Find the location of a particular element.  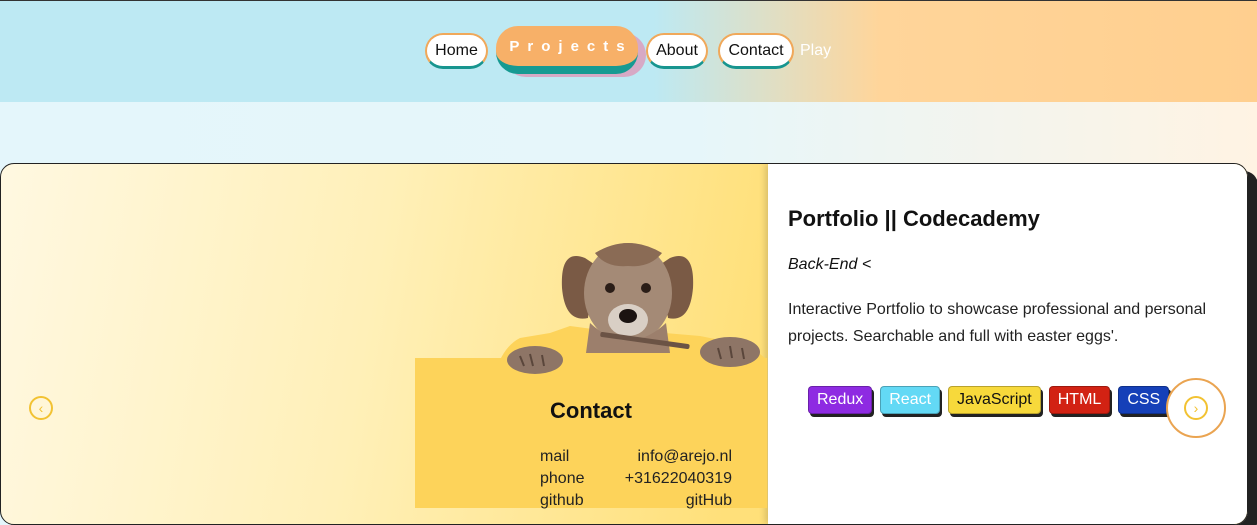

tag-javascript: JavaScript is located at coordinates (994, 400).